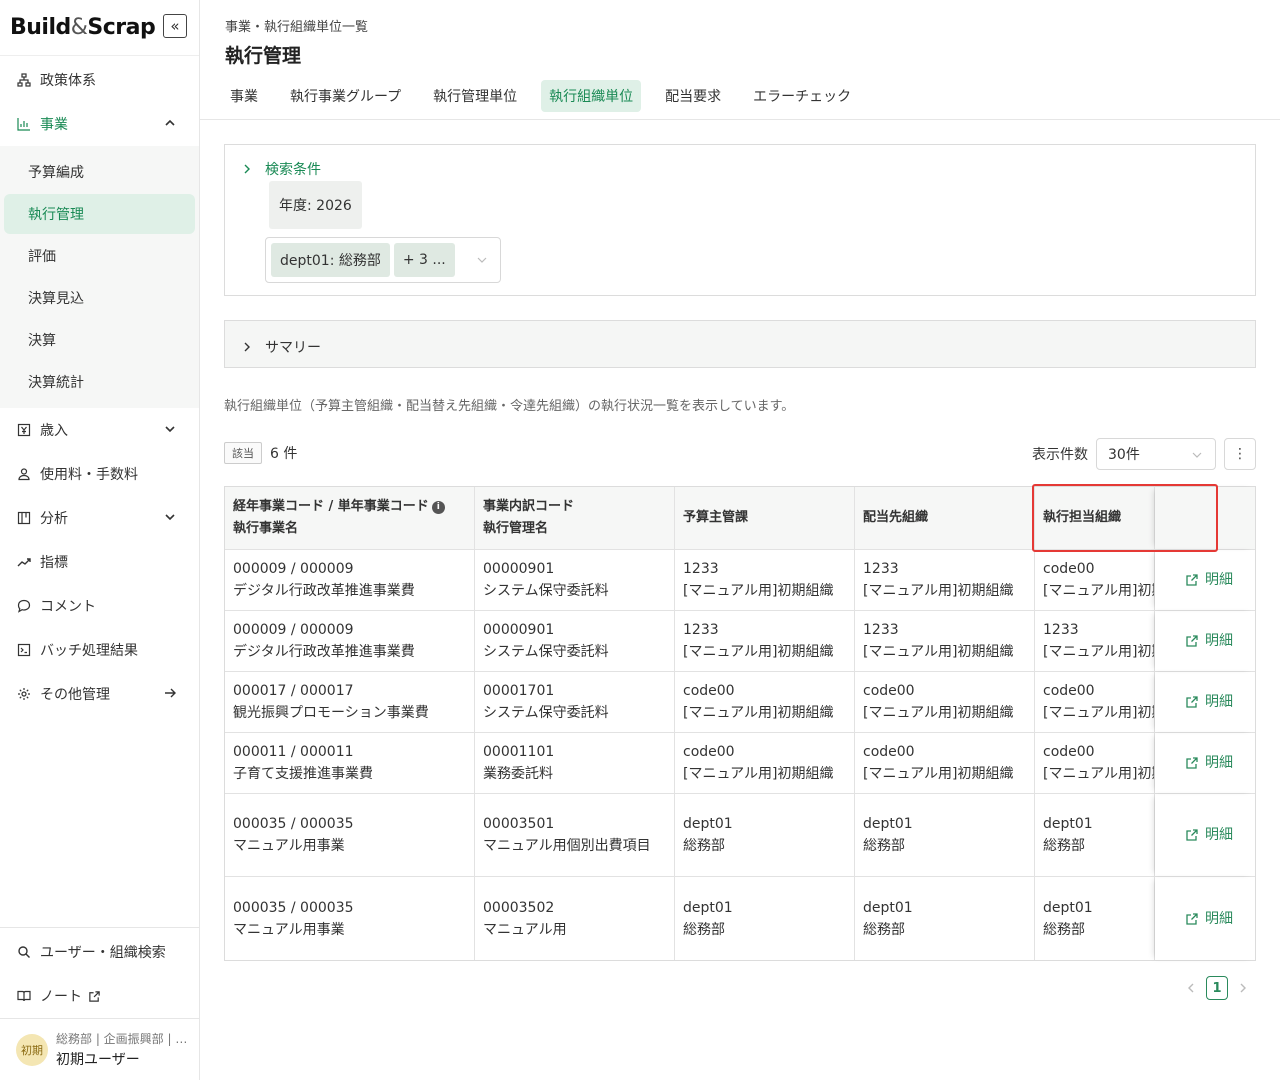 This screenshot has width=1280, height=1080. Describe the element at coordinates (99, 256) in the screenshot. I see `sidebar-sub-evaluation: 評価` at that location.